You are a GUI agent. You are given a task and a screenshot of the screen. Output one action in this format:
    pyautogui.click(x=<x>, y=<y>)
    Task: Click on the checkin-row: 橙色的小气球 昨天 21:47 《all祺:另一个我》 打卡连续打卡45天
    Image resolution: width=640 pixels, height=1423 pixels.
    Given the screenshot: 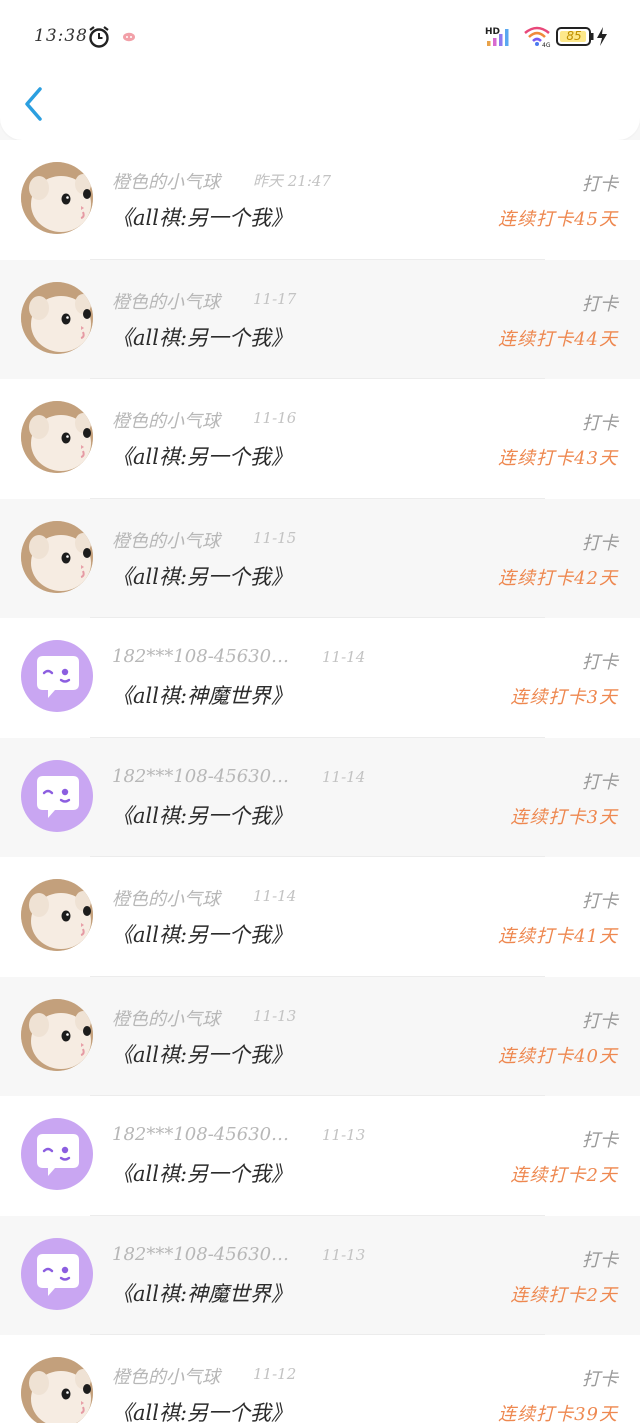 What is the action you would take?
    pyautogui.click(x=320, y=200)
    